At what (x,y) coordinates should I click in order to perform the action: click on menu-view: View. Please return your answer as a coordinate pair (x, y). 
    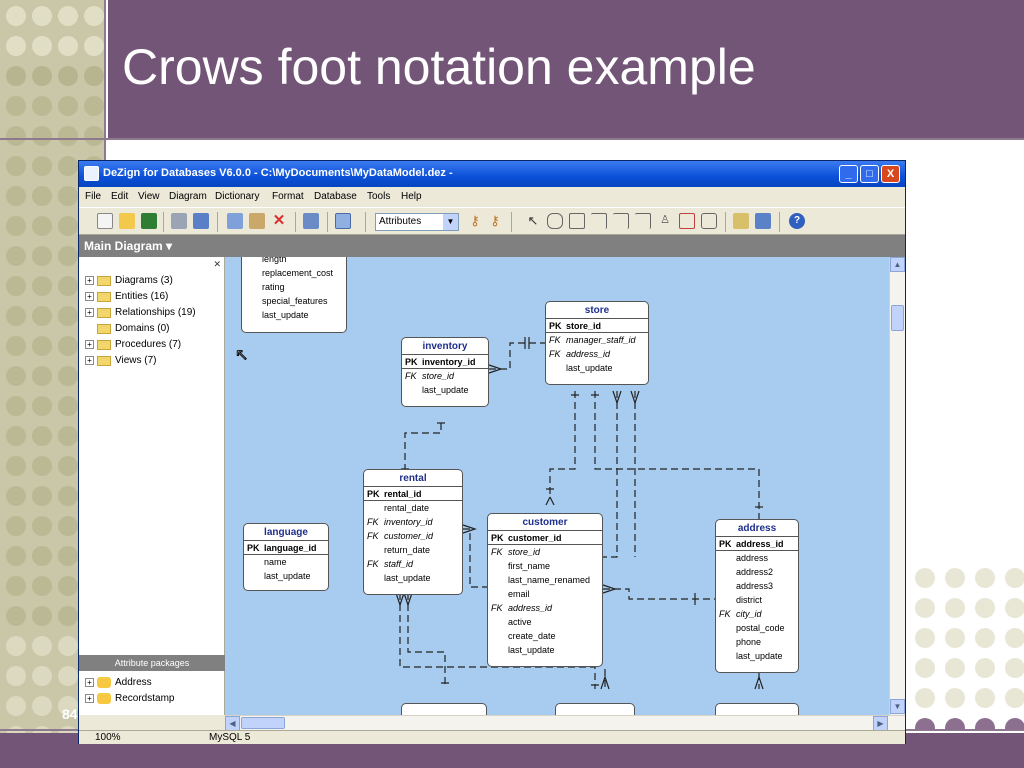
    Looking at the image, I should click on (149, 196).